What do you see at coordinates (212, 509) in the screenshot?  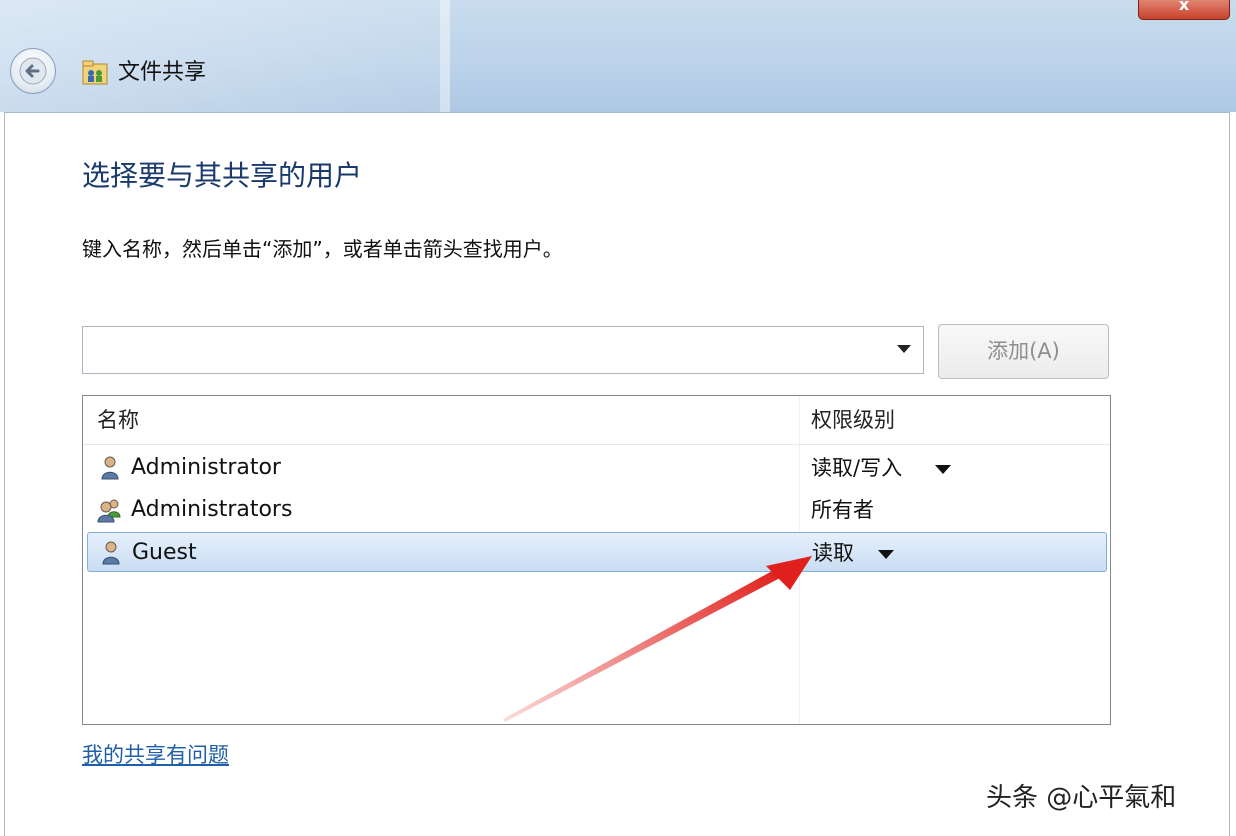 I see `user-name: Administrators` at bounding box center [212, 509].